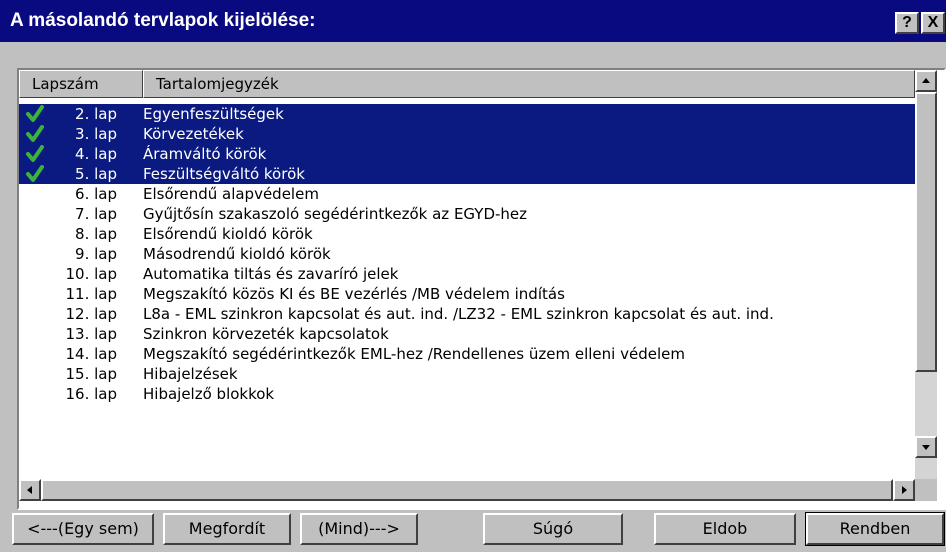 This screenshot has height=552, width=946. I want to click on scroll-down-arrow-icon, so click(926, 447).